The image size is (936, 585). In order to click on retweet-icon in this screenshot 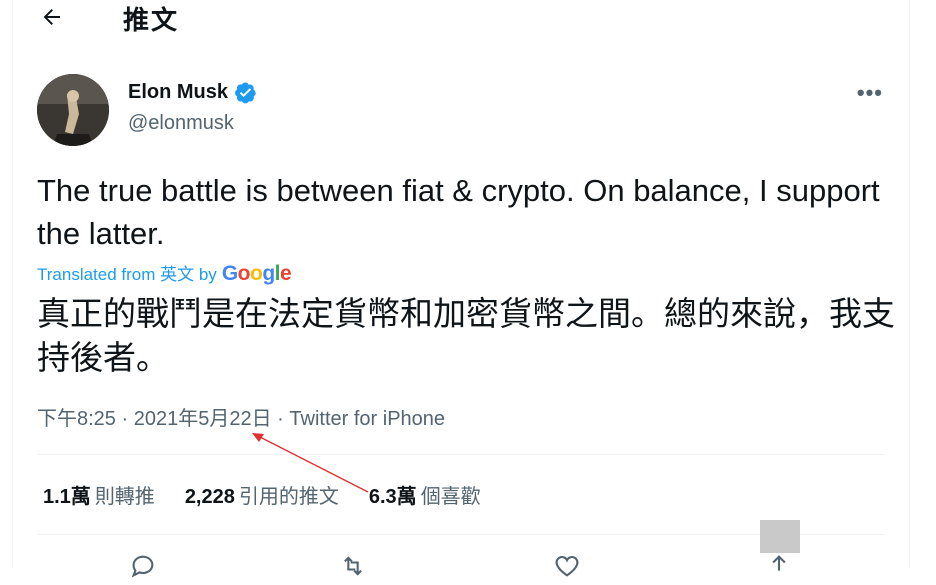, I will do `click(355, 564)`.